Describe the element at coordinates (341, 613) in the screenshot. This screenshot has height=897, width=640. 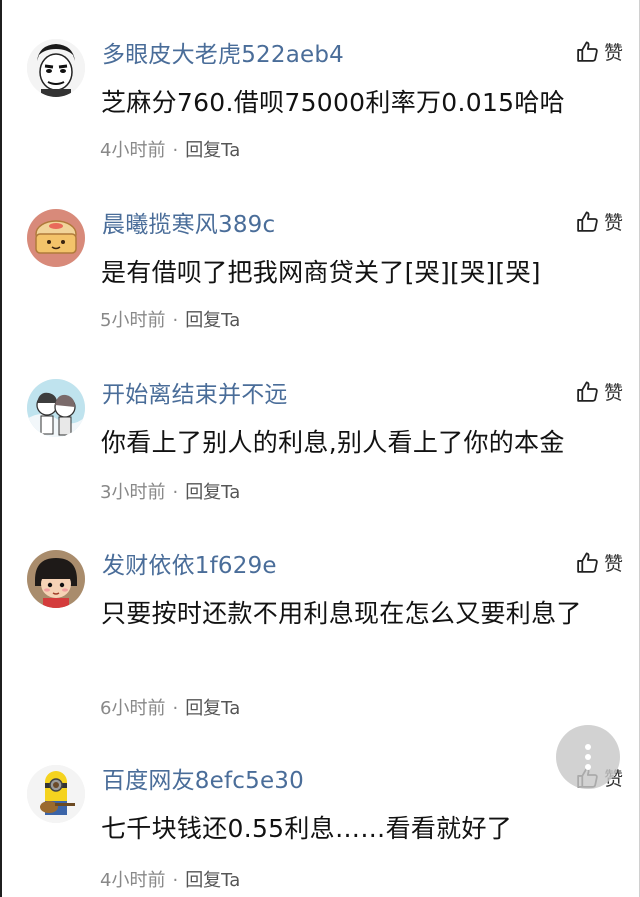
I see `comment-text: 只要按时还款不用利息现在怎么又要利息了` at that location.